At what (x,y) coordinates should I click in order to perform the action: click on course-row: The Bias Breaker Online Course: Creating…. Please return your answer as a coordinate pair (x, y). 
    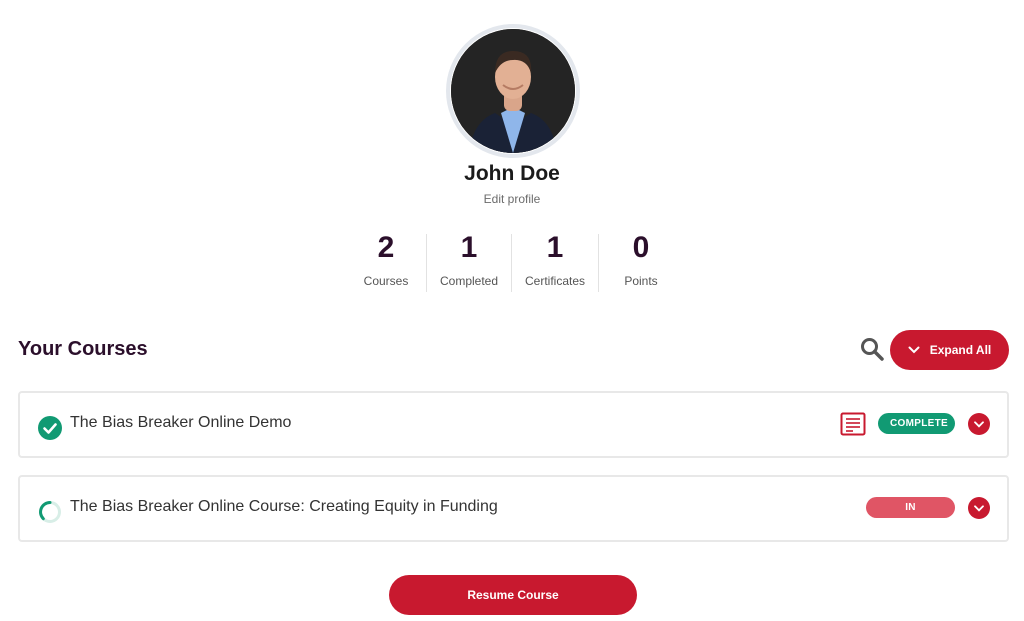
    Looking at the image, I should click on (513, 508).